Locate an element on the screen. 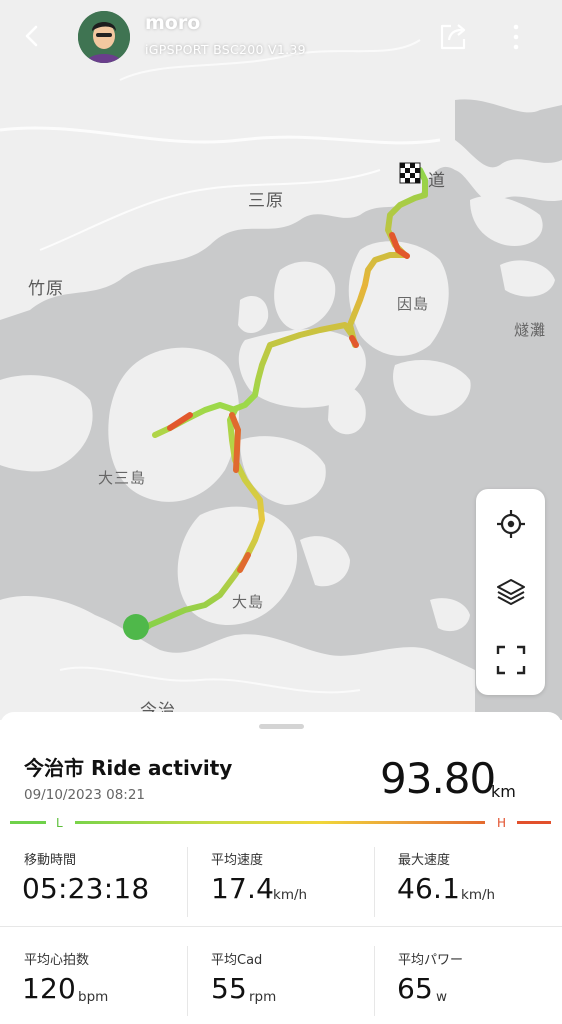 This screenshot has height=1024, width=562. chevron-left-icon is located at coordinates (31, 36).